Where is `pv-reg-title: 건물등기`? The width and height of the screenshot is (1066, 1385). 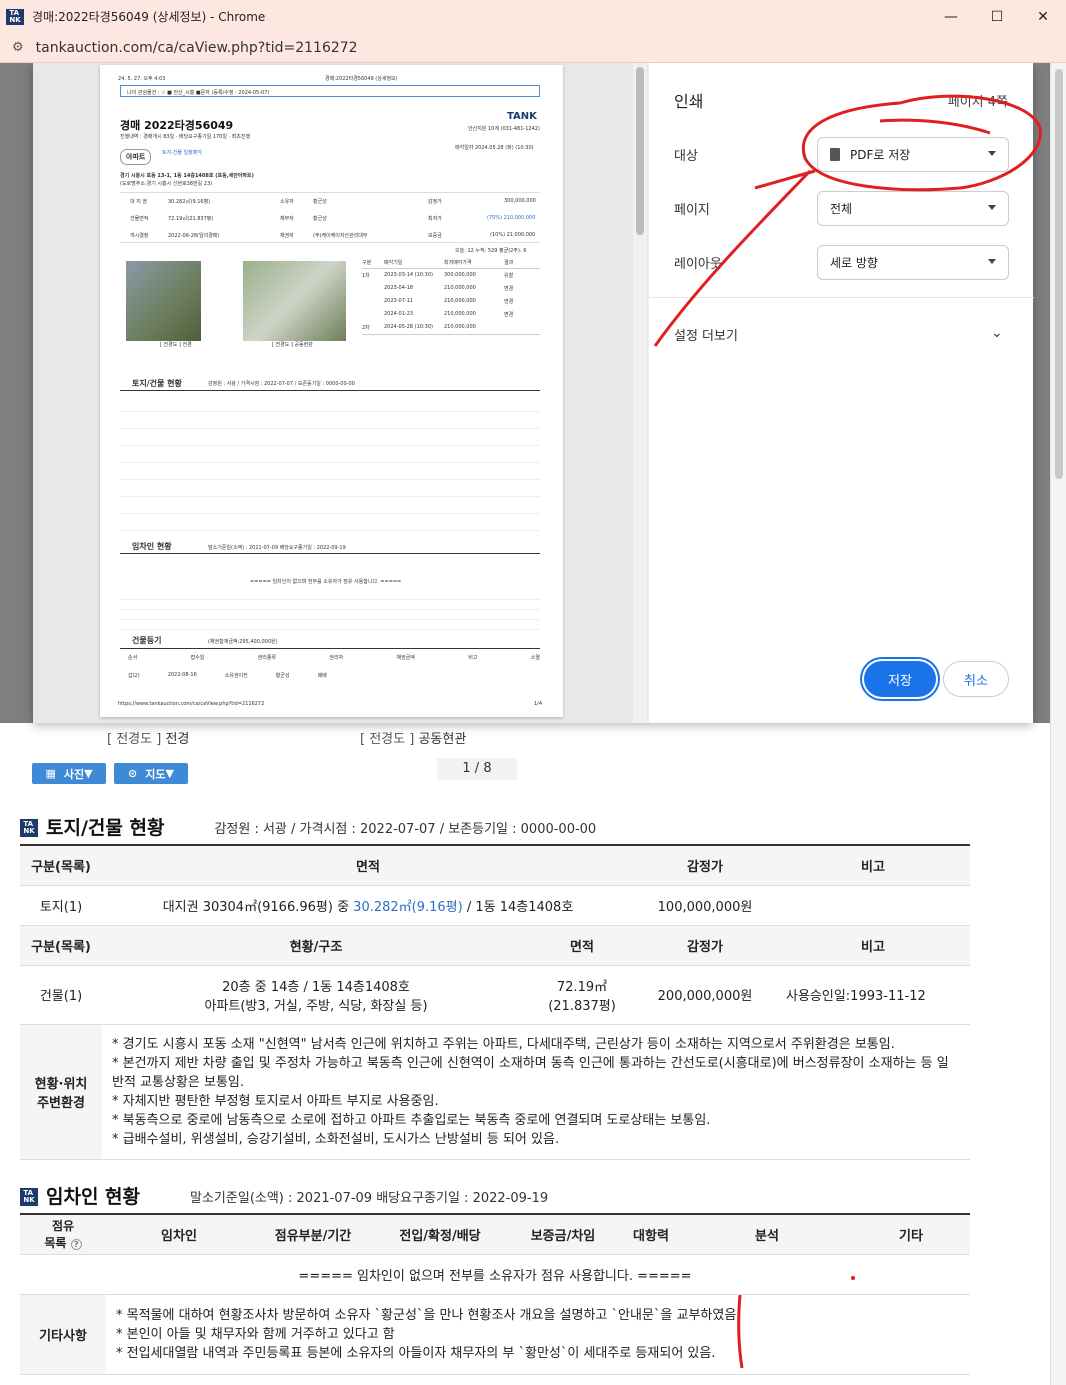 pv-reg-title: 건물등기 is located at coordinates (147, 640).